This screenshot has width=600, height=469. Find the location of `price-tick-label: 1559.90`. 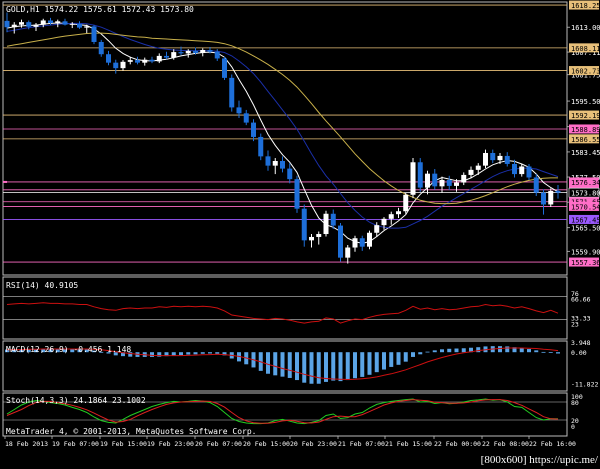

price-tick-label: 1559.90 is located at coordinates (585, 252).